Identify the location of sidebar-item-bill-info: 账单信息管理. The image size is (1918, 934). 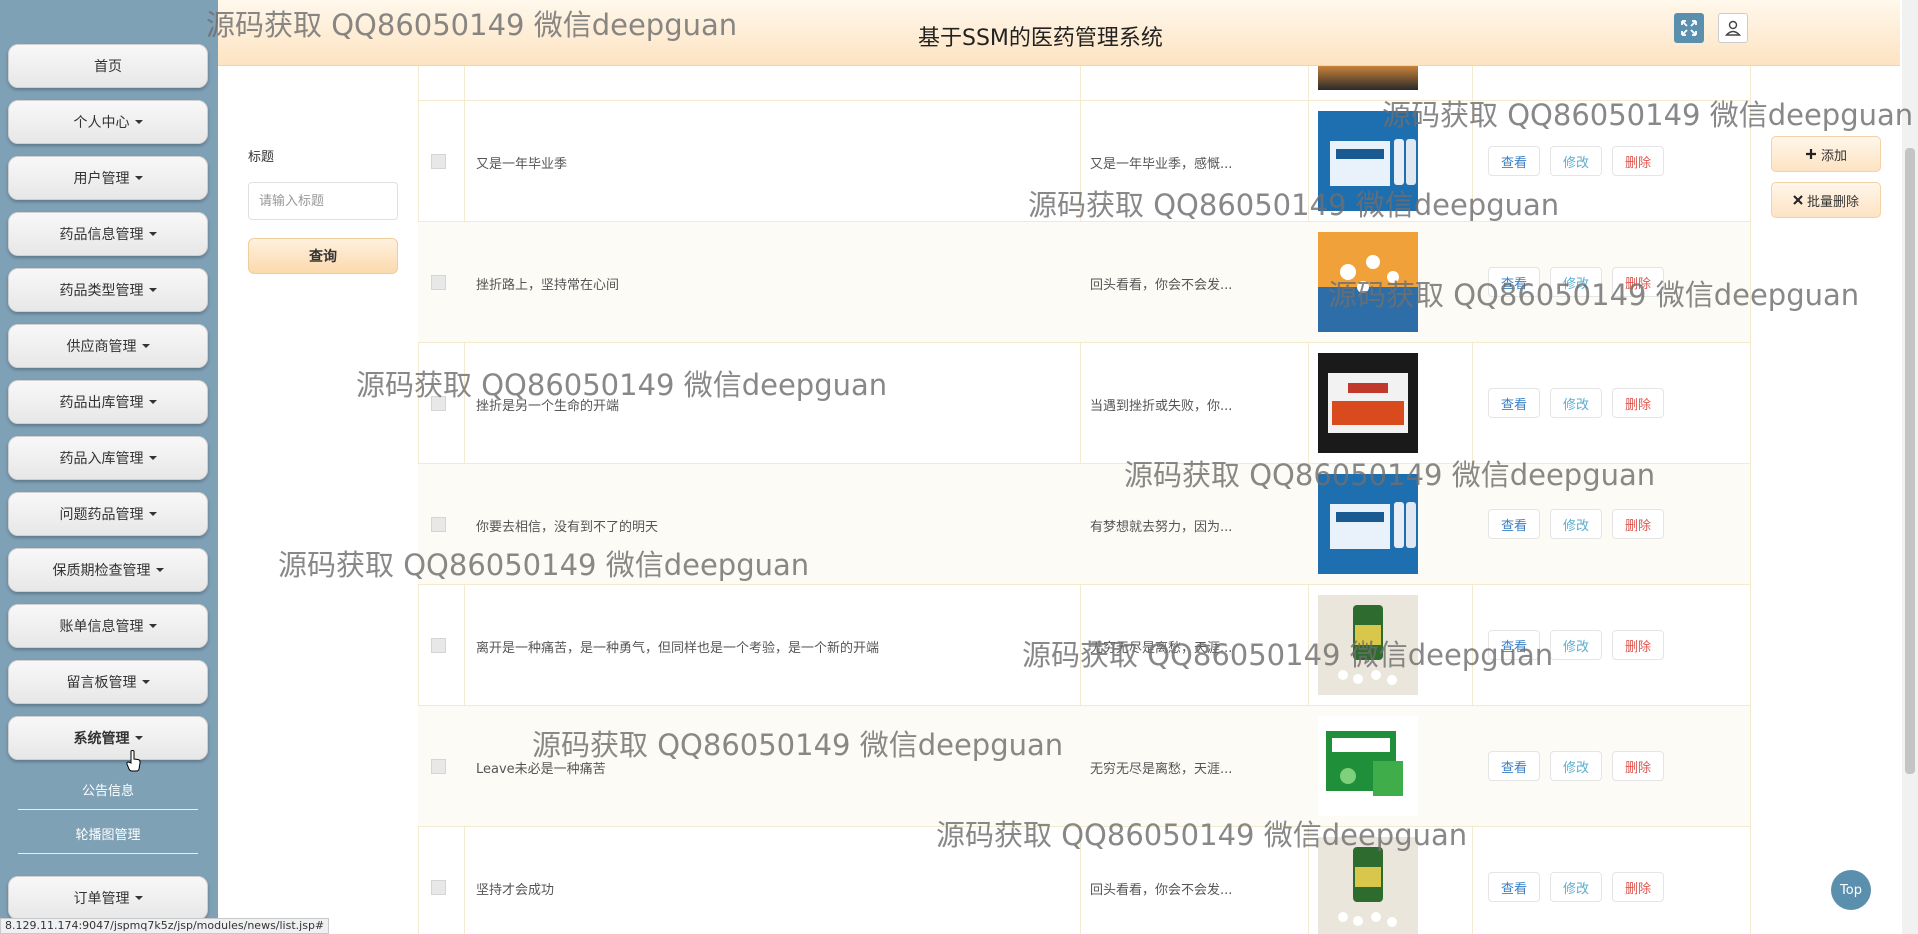
(108, 626).